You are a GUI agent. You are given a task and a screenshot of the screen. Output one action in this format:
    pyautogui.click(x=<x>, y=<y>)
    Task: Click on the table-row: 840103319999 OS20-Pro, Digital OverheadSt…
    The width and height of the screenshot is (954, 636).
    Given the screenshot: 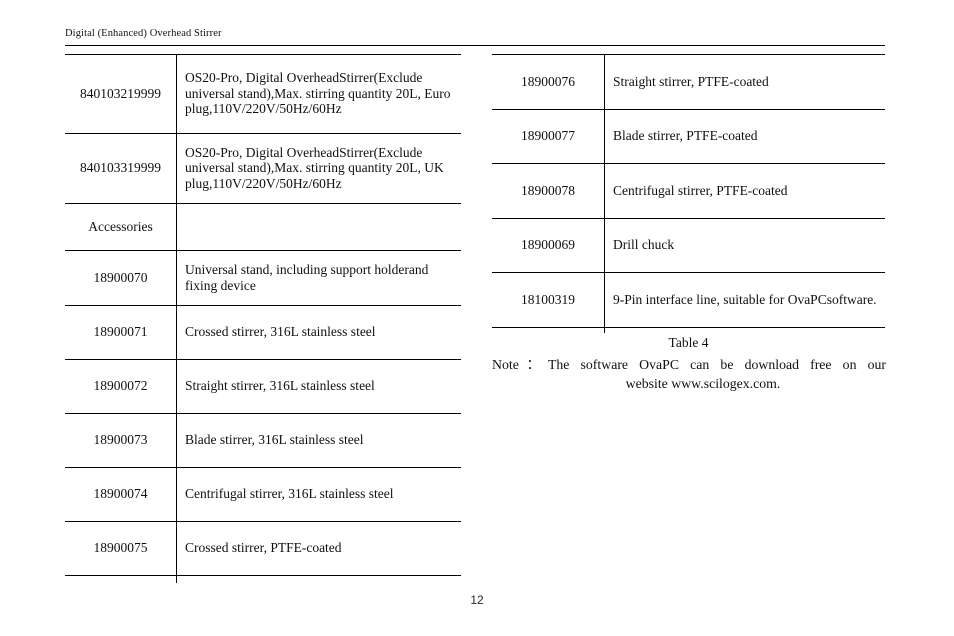 What is the action you would take?
    pyautogui.click(x=263, y=168)
    